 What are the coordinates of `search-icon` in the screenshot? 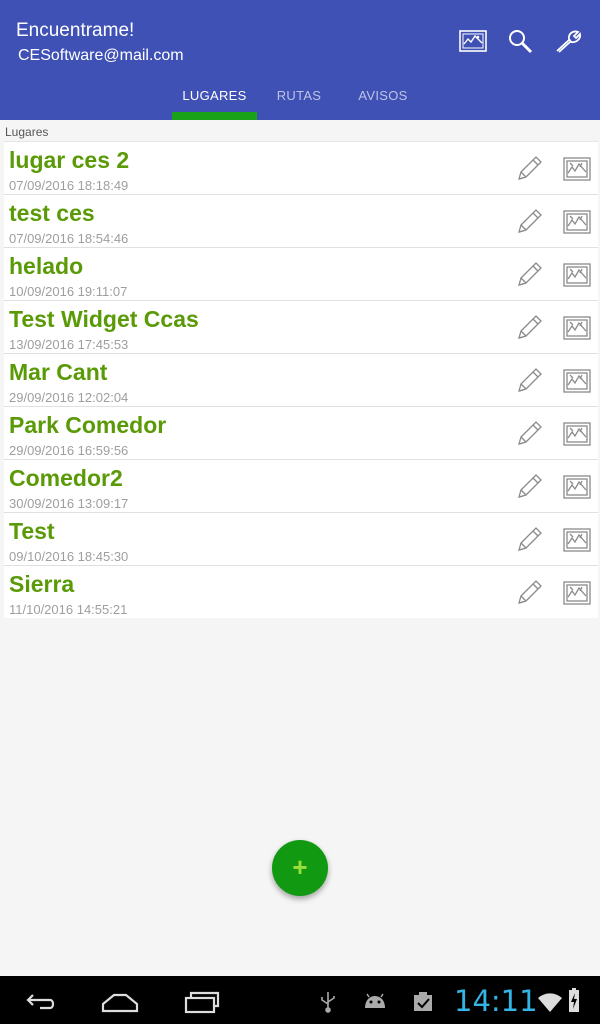 It's located at (520, 41).